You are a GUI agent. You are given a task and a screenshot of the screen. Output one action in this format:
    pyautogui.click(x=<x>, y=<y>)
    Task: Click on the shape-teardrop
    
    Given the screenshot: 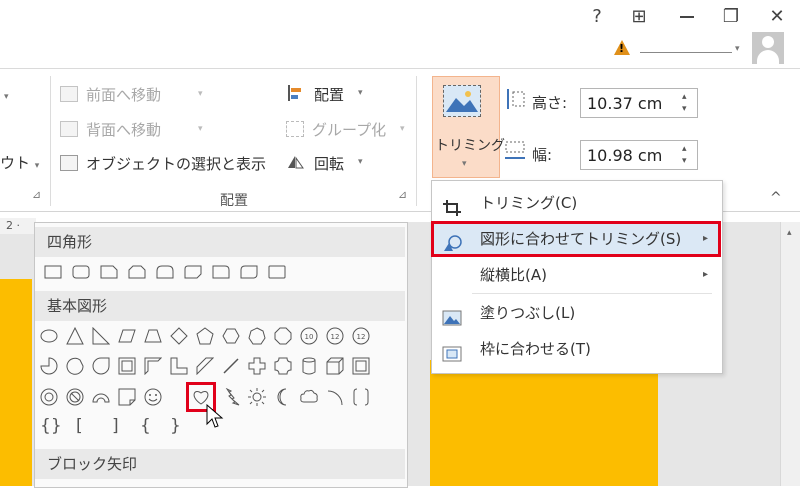 What is the action you would take?
    pyautogui.click(x=101, y=366)
    